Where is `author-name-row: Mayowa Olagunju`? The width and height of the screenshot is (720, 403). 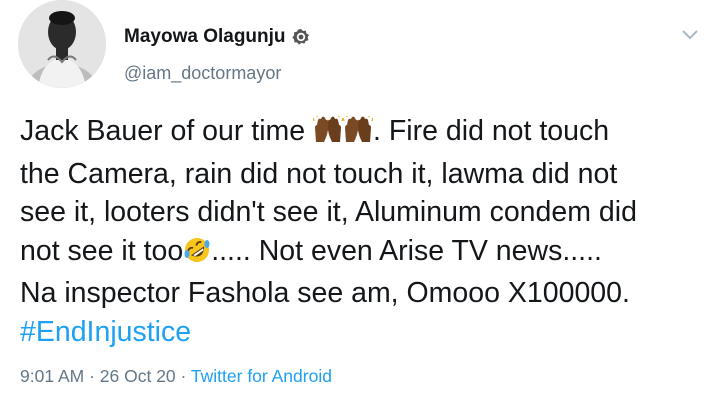 author-name-row: Mayowa Olagunju is located at coordinates (217, 37).